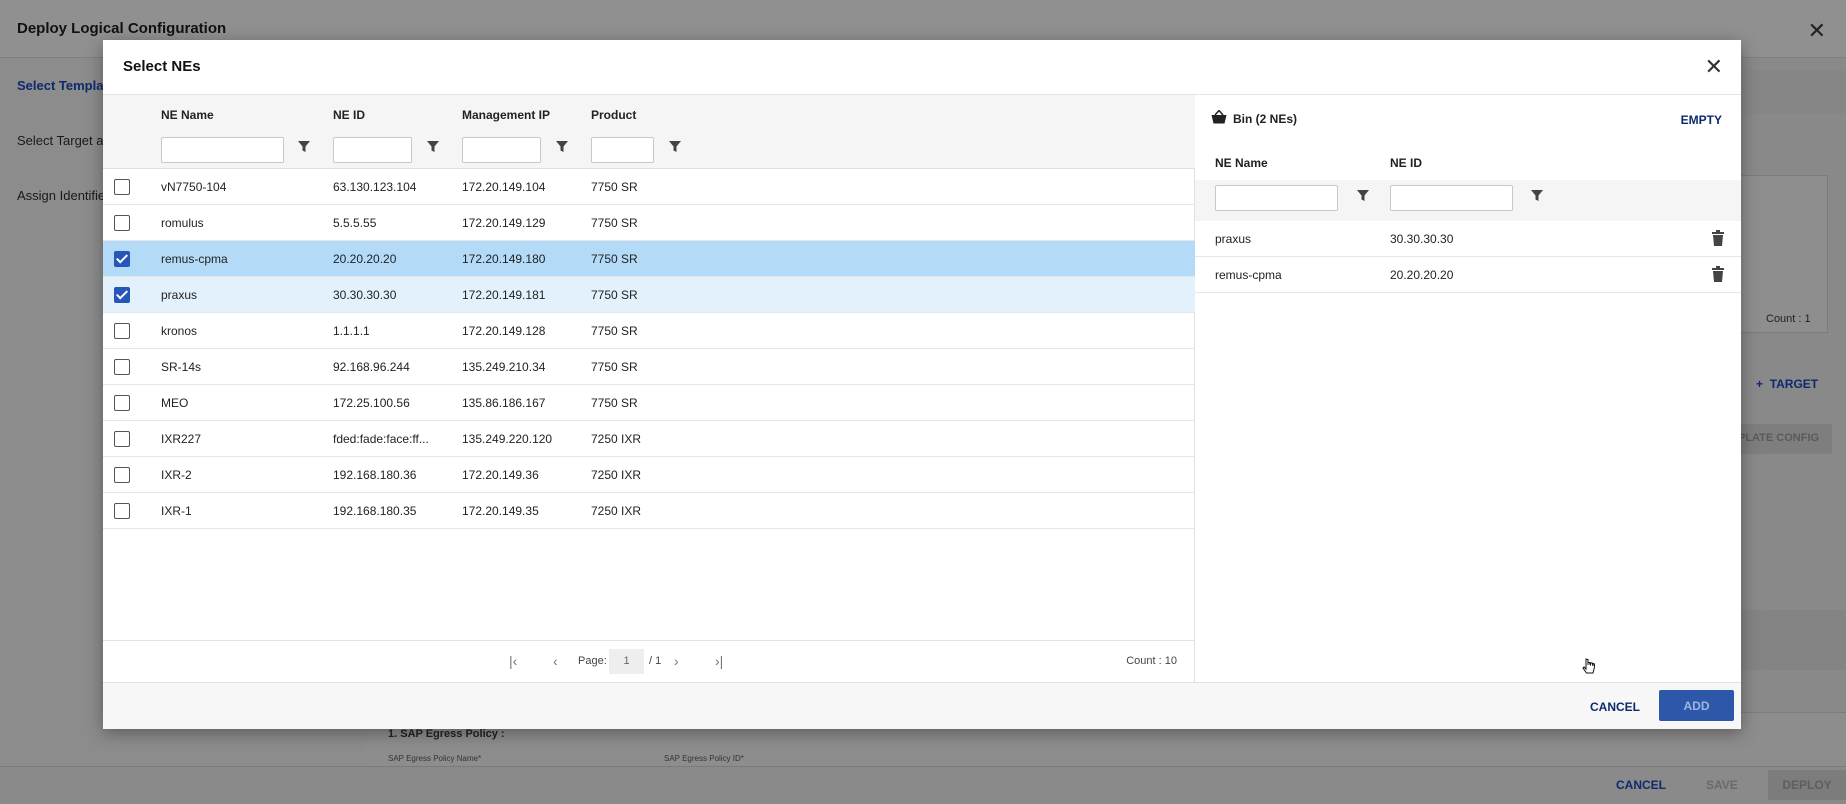 The width and height of the screenshot is (1846, 804). Describe the element at coordinates (179, 295) in the screenshot. I see `cell-ne-name: praxus` at that location.